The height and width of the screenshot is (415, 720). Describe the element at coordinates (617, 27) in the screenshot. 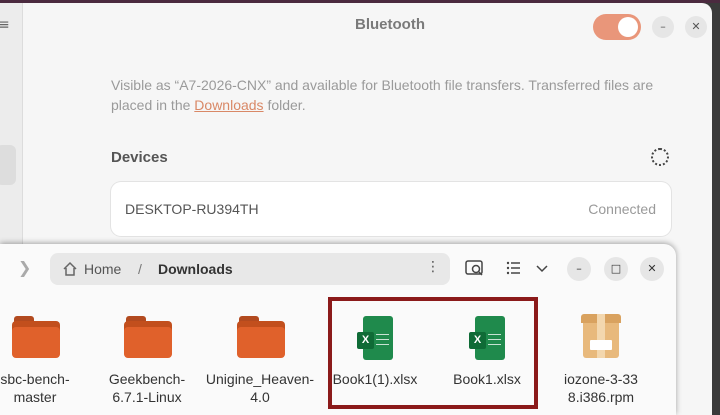

I see `bluetooth-toggle` at that location.